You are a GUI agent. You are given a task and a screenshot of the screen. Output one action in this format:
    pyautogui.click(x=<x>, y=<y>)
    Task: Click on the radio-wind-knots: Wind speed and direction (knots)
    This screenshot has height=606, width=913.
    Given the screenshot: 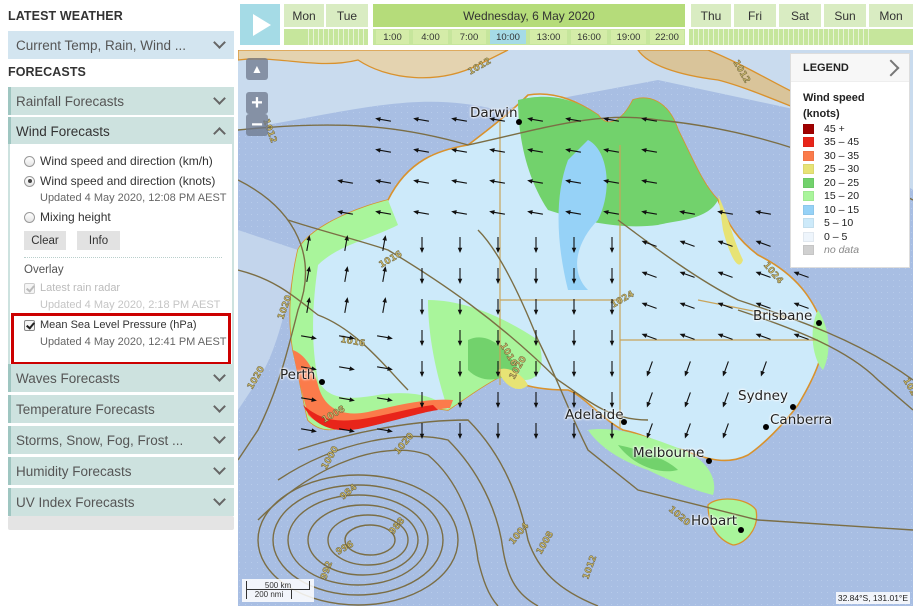 What is the action you would take?
    pyautogui.click(x=119, y=181)
    